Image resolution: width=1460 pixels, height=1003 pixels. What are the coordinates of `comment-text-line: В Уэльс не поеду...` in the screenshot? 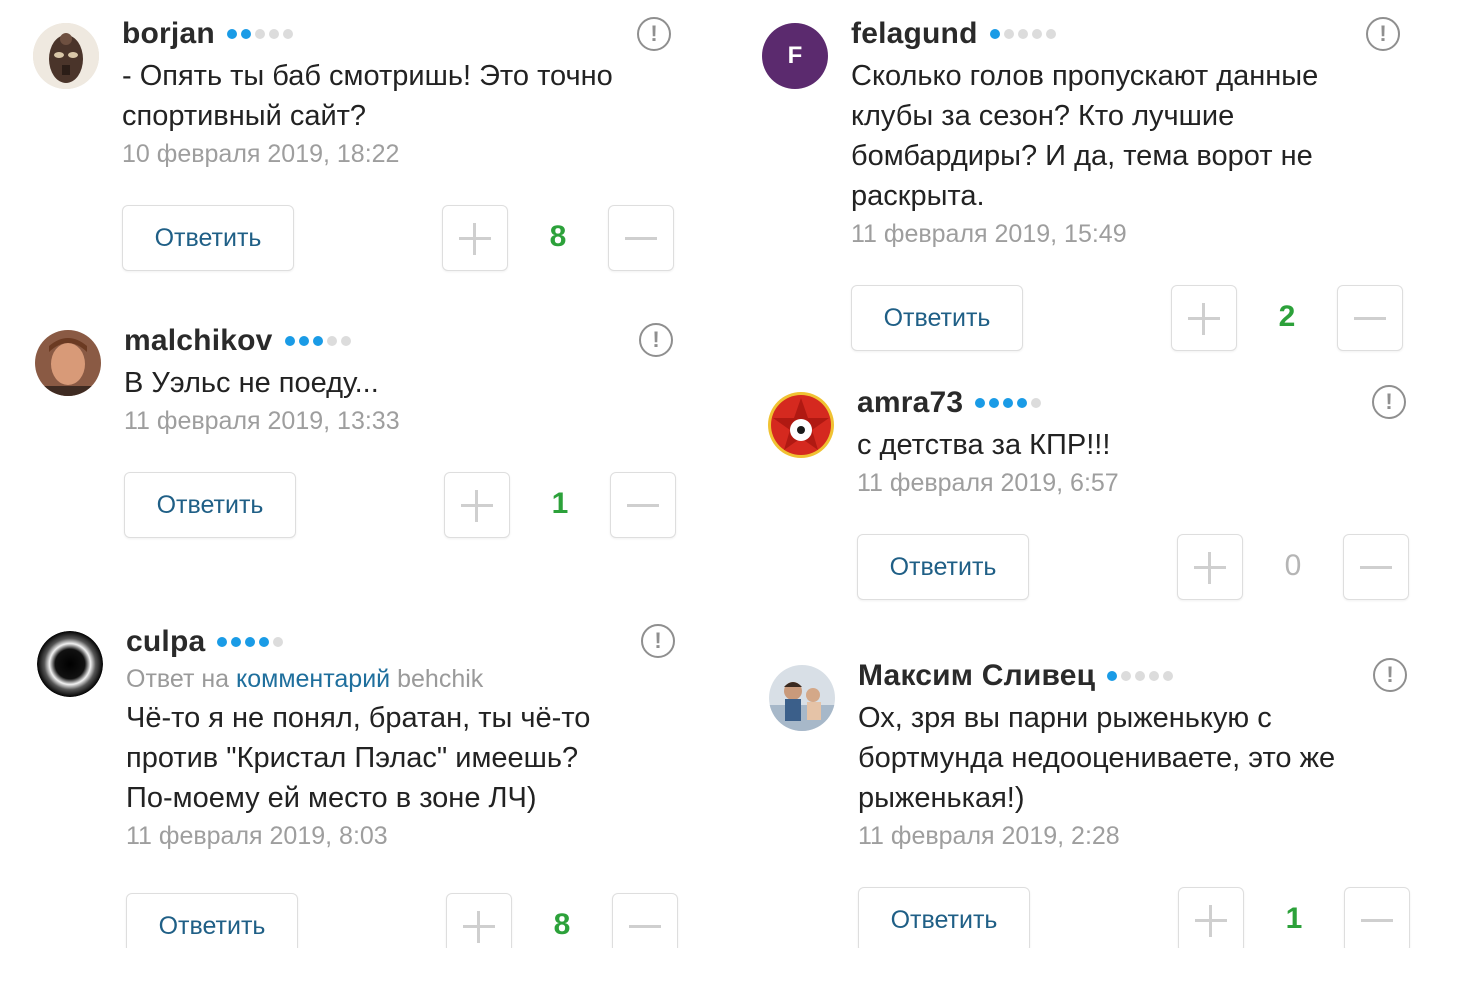 It's located at (251, 383).